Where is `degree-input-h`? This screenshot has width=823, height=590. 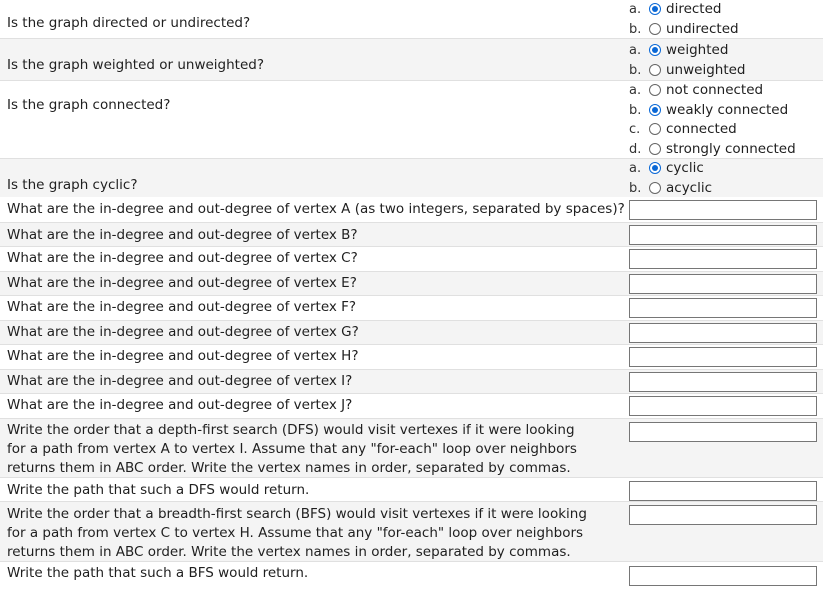
degree-input-h is located at coordinates (723, 357).